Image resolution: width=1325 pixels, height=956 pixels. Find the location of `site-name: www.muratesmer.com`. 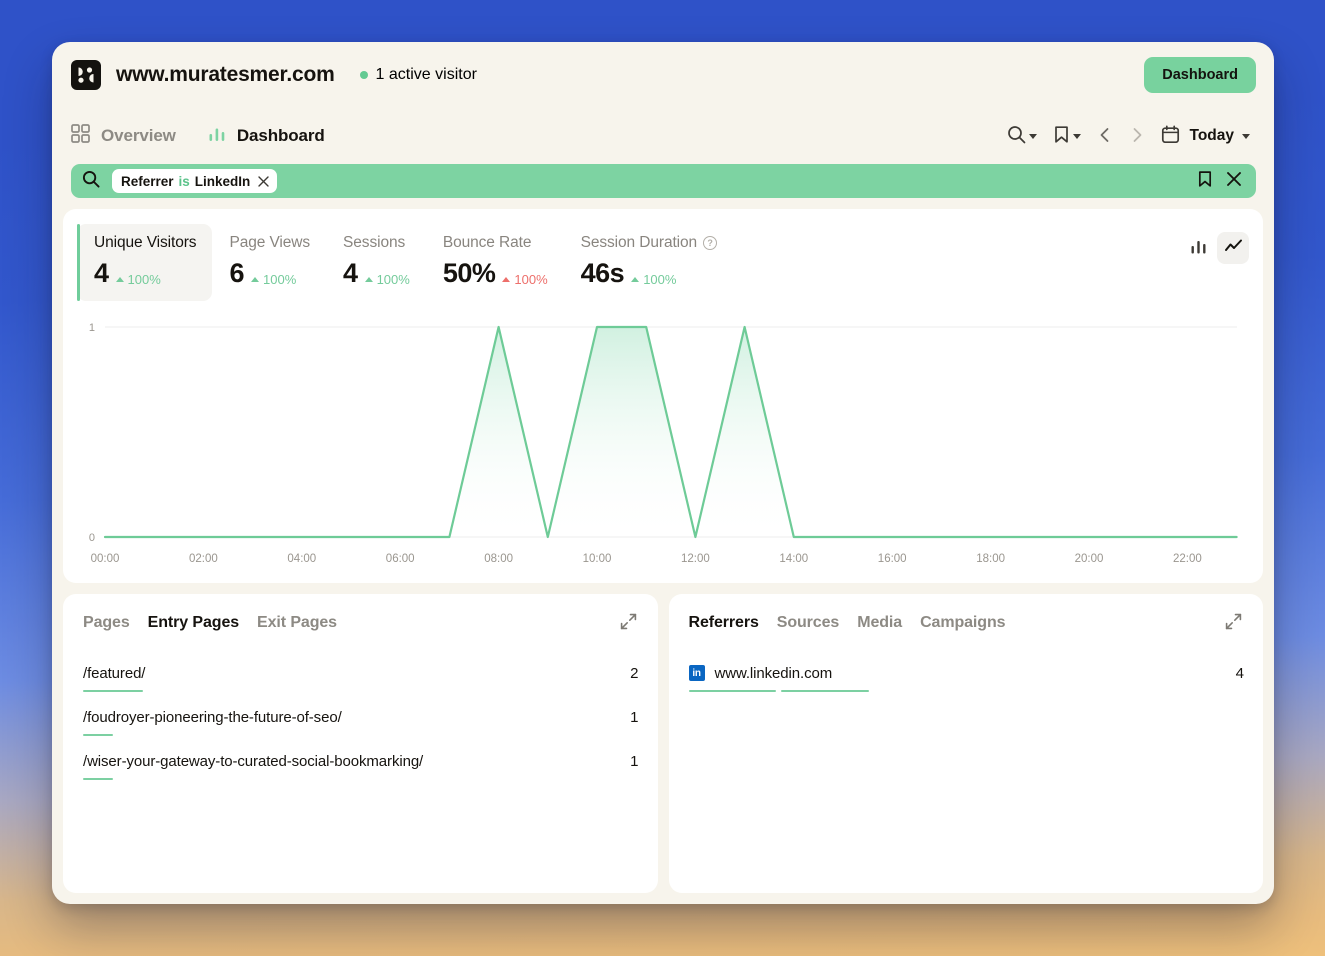

site-name: www.muratesmer.com is located at coordinates (225, 75).